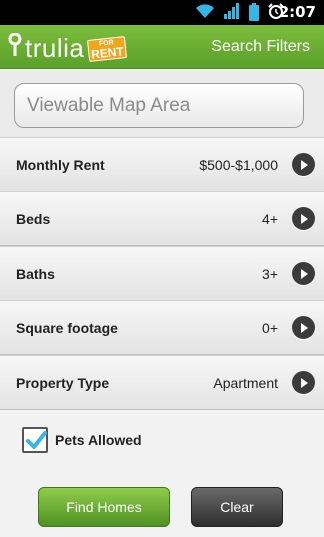 Image resolution: width=324 pixels, height=537 pixels. I want to click on map-area-input, so click(157, 105).